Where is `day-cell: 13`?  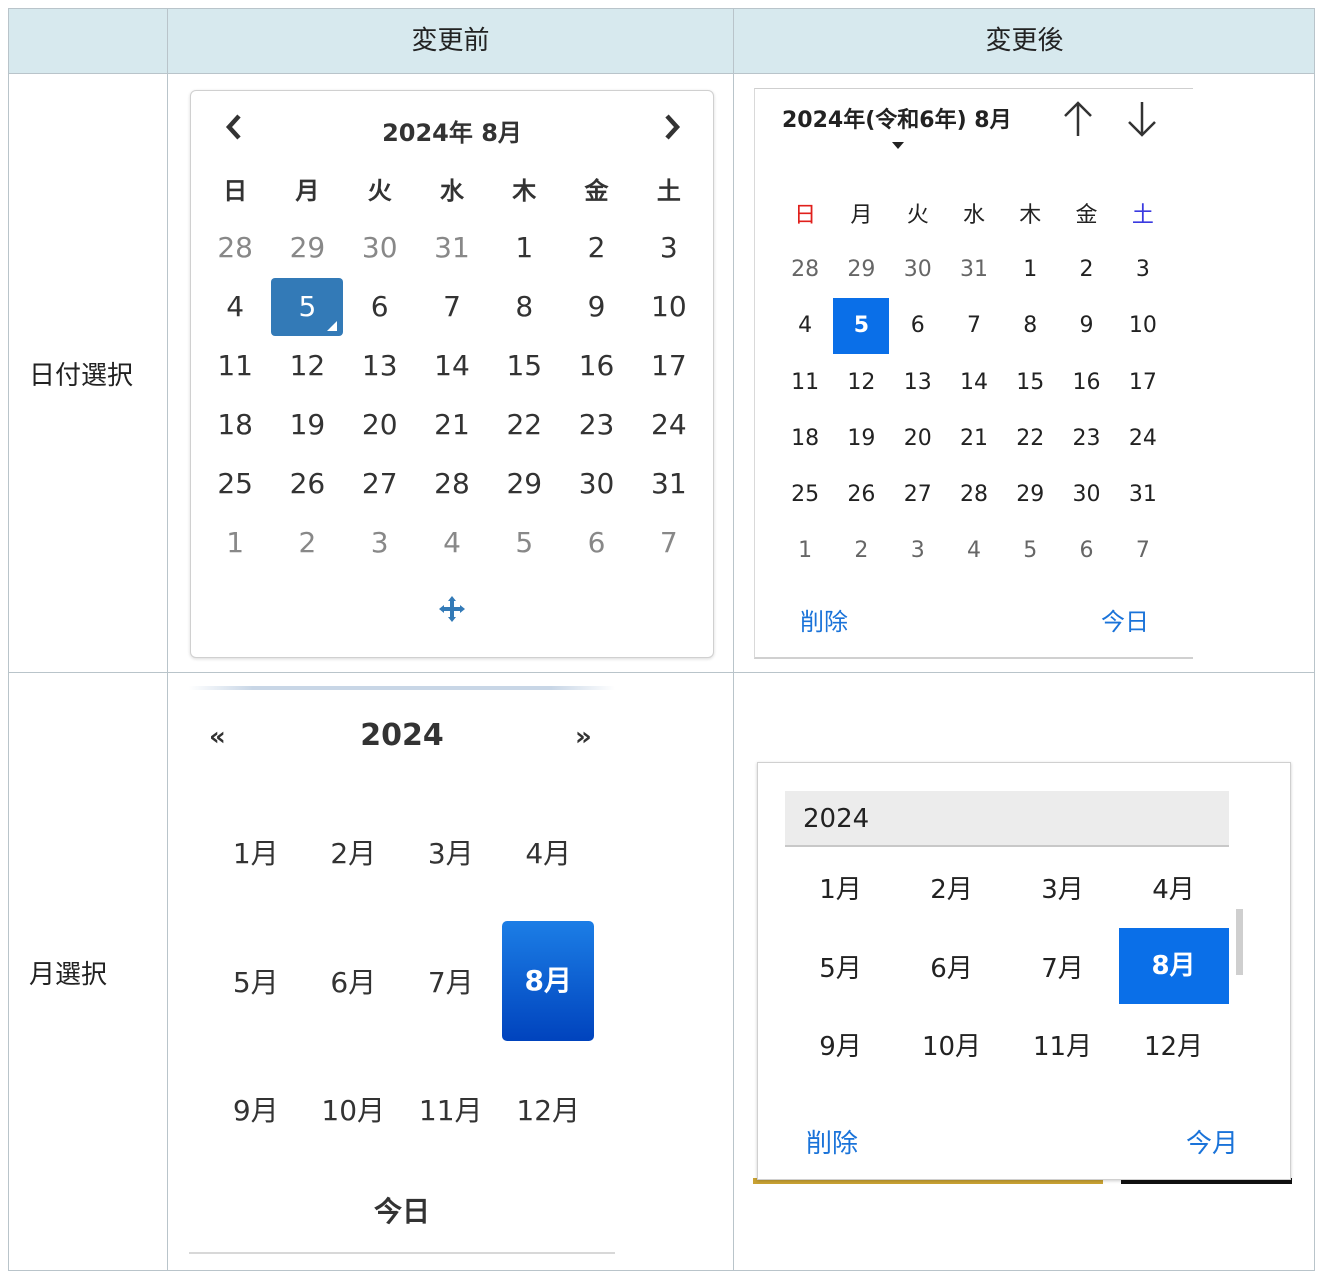 day-cell: 13 is located at coordinates (380, 365).